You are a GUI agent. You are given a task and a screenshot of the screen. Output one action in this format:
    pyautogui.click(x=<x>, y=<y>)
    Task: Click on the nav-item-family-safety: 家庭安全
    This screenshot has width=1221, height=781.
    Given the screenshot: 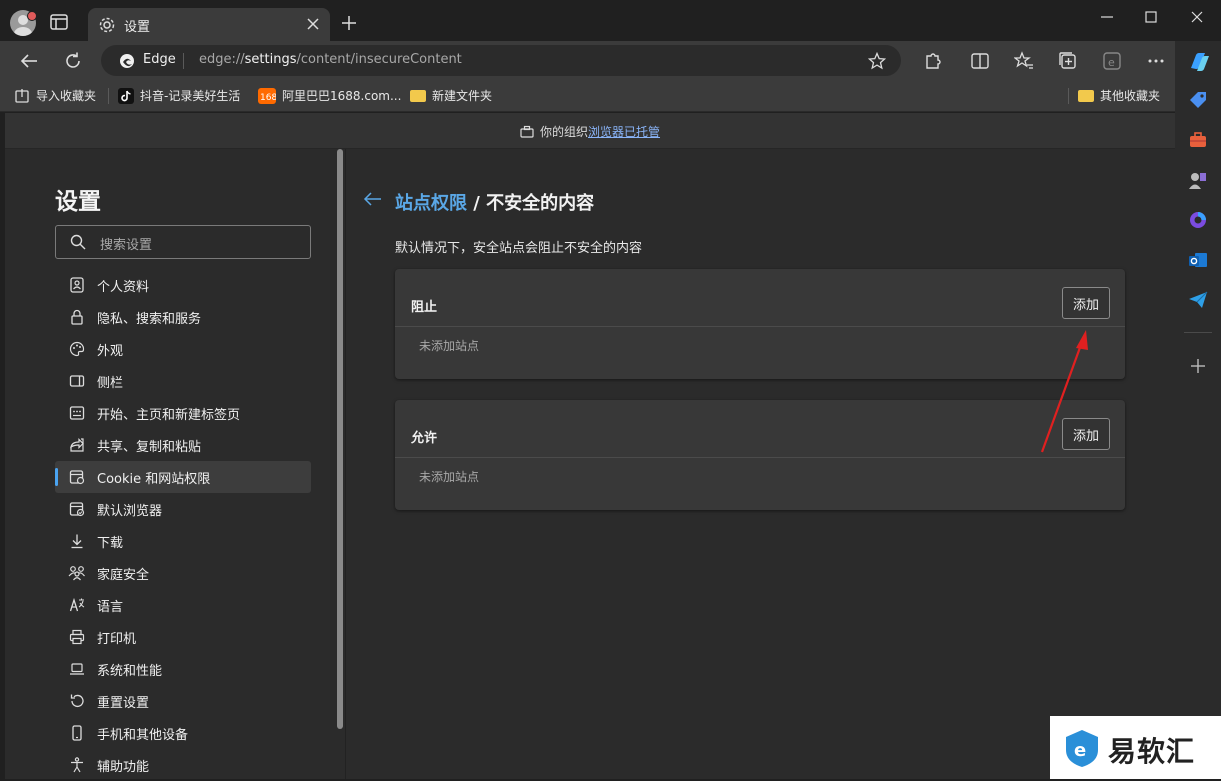 What is the action you would take?
    pyautogui.click(x=183, y=573)
    